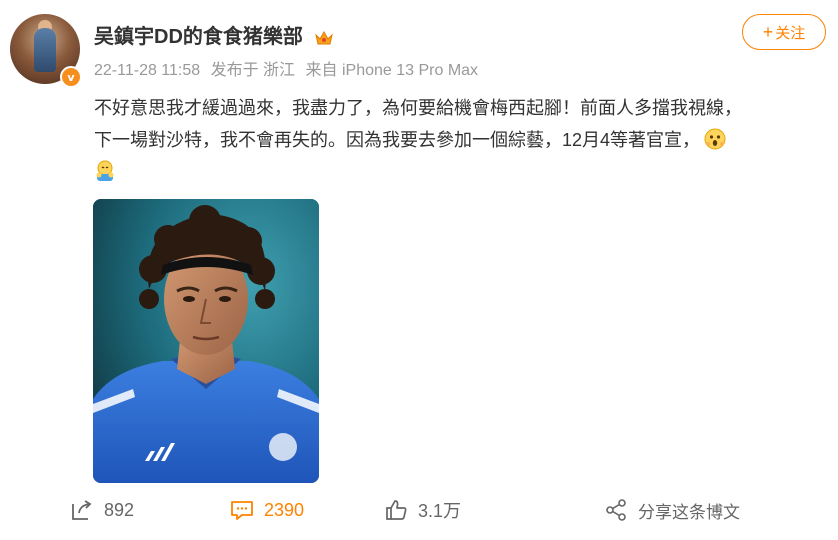  I want to click on follow-label: 关注, so click(790, 33).